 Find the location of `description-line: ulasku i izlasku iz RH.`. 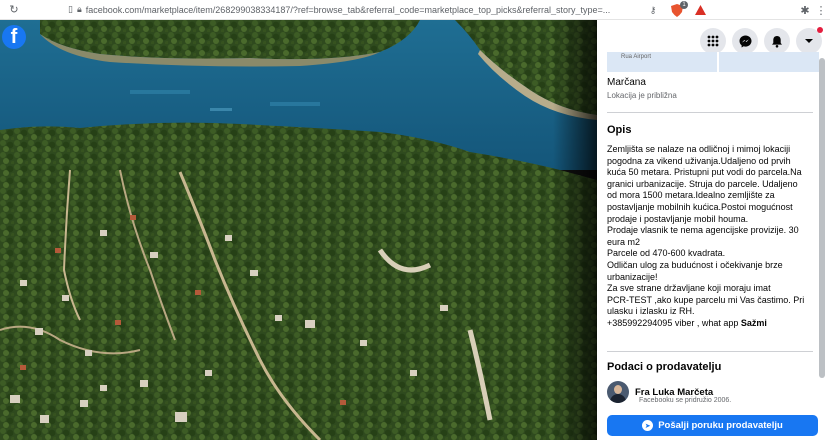

description-line: ulasku i izlasku iz RH. is located at coordinates (651, 311).